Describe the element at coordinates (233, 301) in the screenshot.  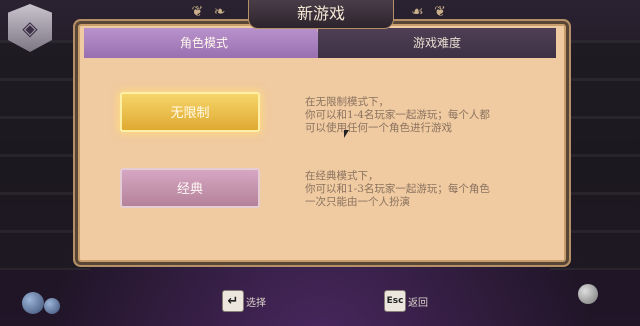
I see `enter-key-icon: ↵` at that location.